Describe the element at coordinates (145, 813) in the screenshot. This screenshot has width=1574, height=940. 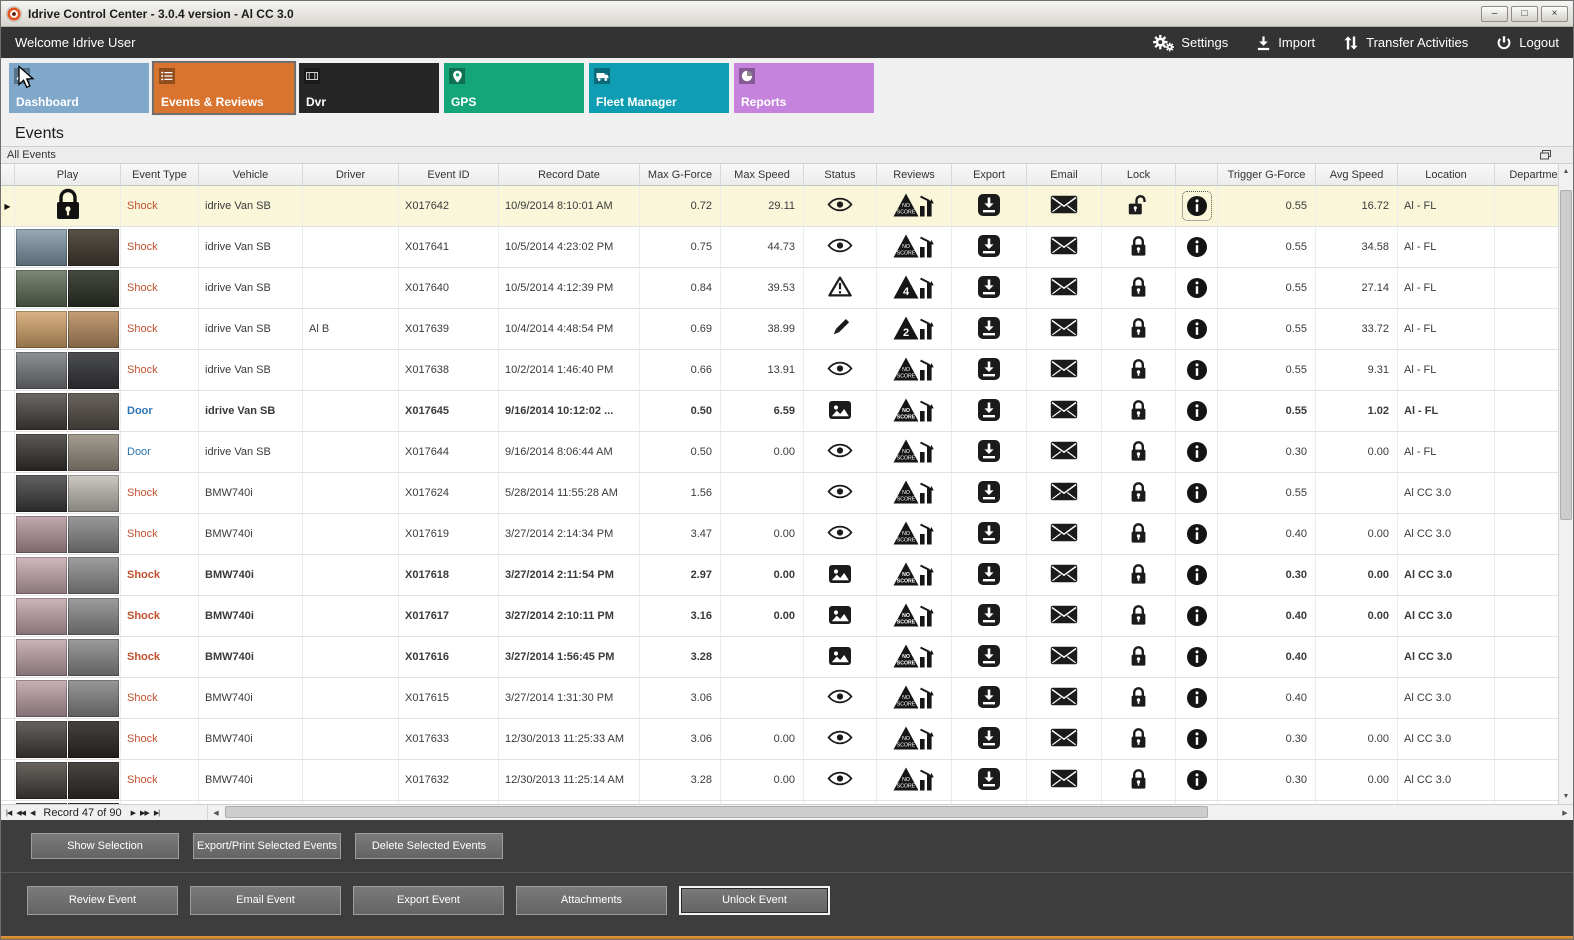
I see `next-page-button: ▶▶` at that location.